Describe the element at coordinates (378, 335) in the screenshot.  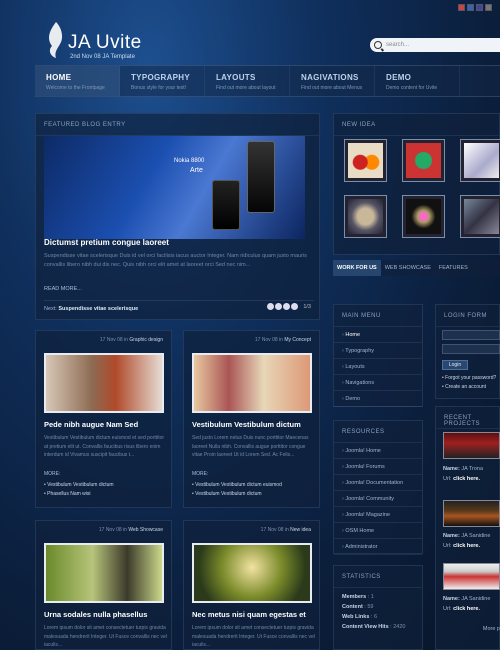
I see `menu-item-home: Home` at that location.